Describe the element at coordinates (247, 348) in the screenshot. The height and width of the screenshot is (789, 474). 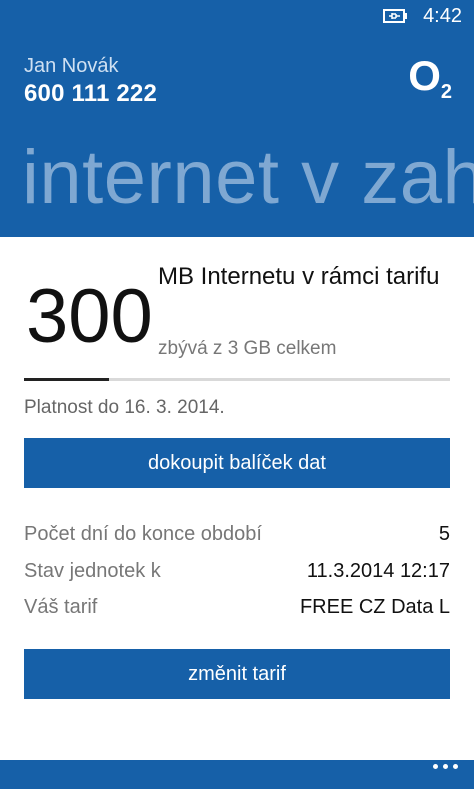
I see `data-usage-subtitle: zbývá z 3 GB celkem` at that location.